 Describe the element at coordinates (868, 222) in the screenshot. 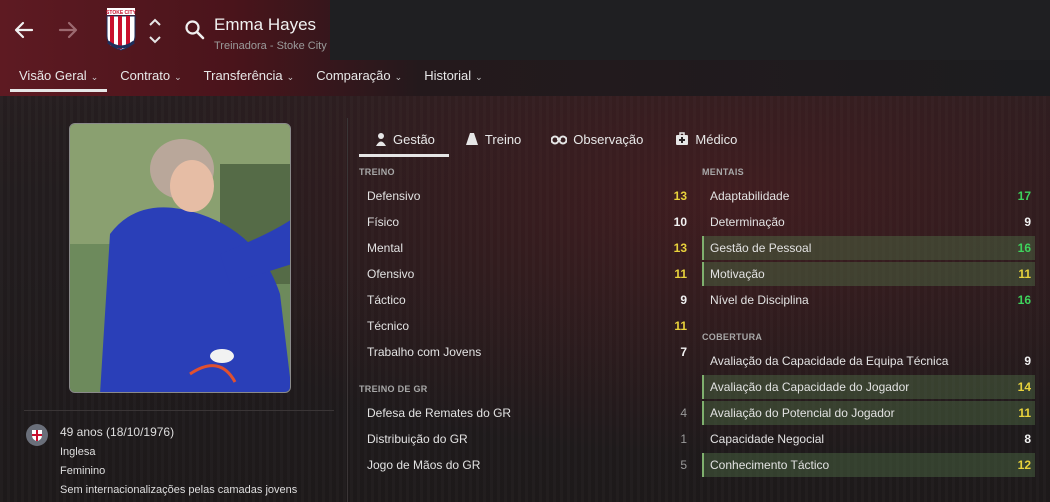

I see `attribute-row: Determinação 9` at that location.